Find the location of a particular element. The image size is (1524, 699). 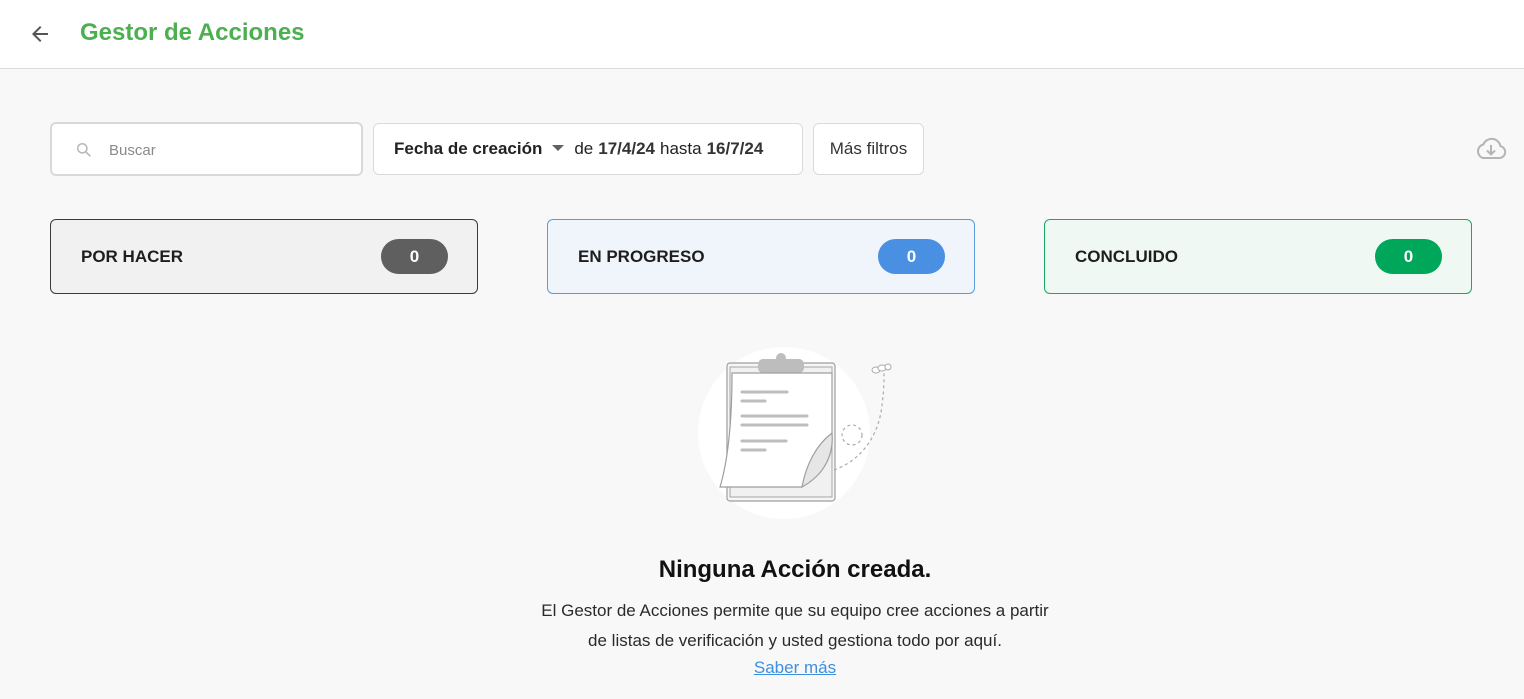

download-button is located at coordinates (1491, 149).